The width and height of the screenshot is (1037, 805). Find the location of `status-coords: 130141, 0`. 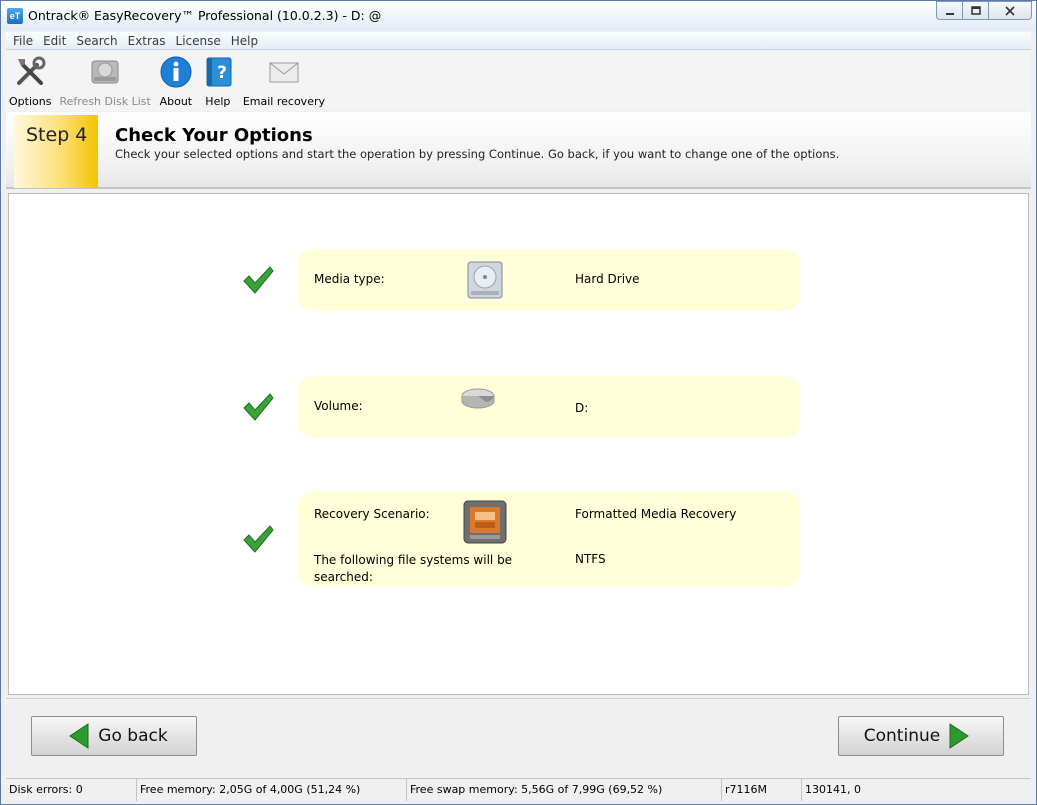

status-coords: 130141, 0 is located at coordinates (833, 789).